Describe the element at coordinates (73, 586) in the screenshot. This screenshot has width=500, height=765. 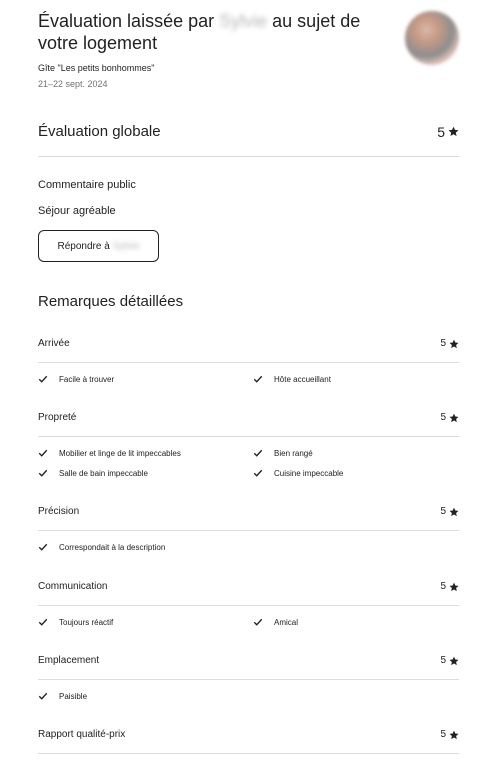
I see `category-name: Communication` at that location.